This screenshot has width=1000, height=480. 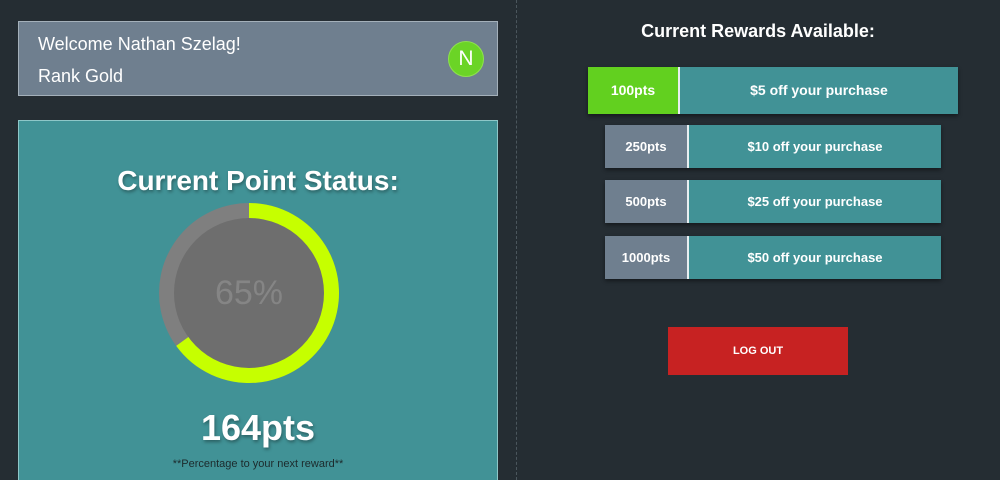 What do you see at coordinates (819, 90) in the screenshot?
I see `reward-description: $5 off your purchase` at bounding box center [819, 90].